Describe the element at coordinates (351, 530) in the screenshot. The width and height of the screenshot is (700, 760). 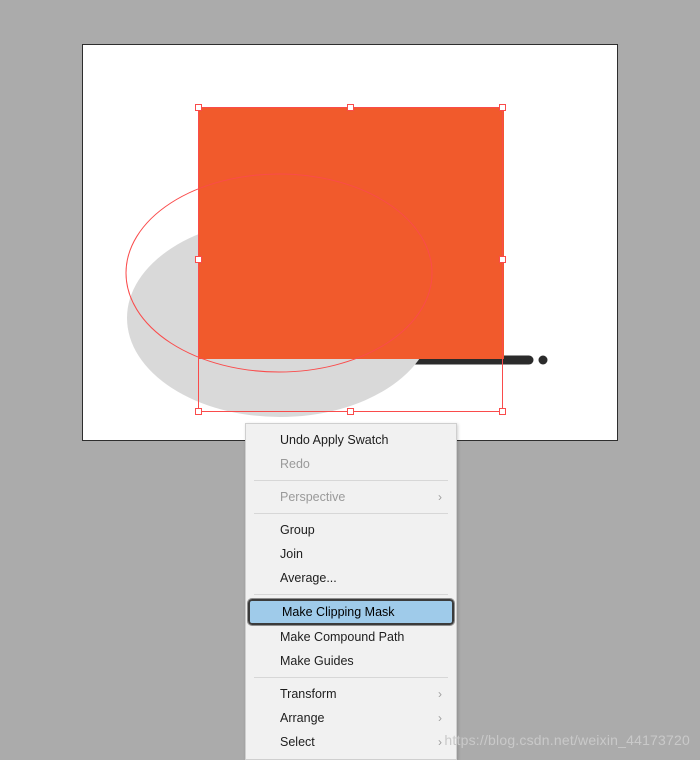
I see `menu-item-group: Group` at that location.